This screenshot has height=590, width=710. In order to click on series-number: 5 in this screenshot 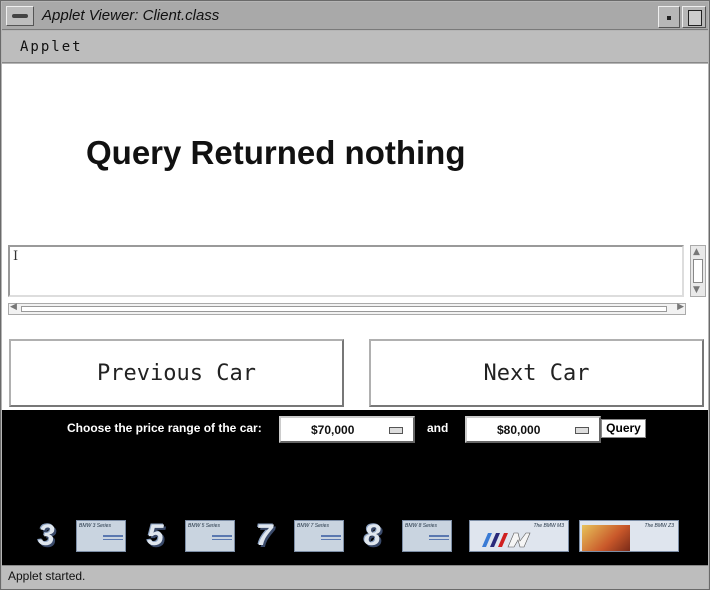, I will do `click(155, 535)`.